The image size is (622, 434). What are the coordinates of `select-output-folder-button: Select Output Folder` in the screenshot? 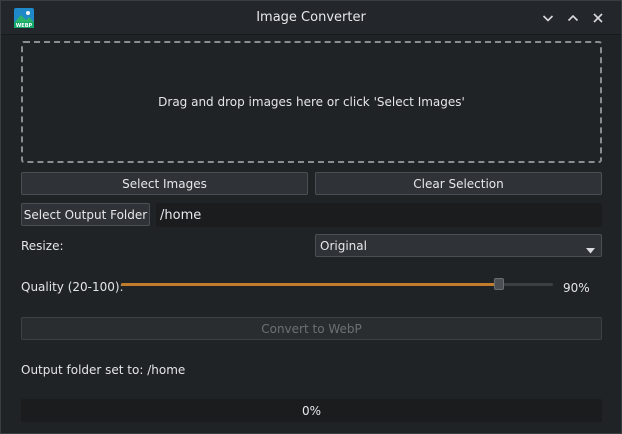 It's located at (85, 214).